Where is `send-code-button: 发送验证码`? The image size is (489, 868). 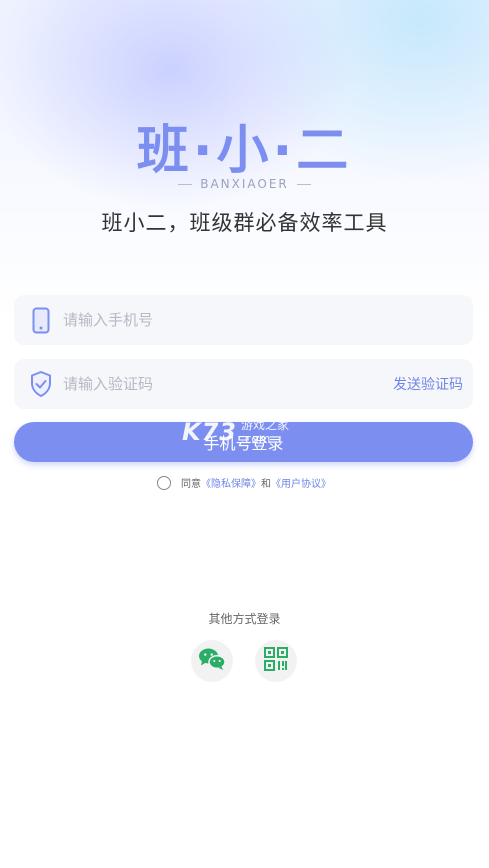 send-code-button: 发送验证码 is located at coordinates (428, 384).